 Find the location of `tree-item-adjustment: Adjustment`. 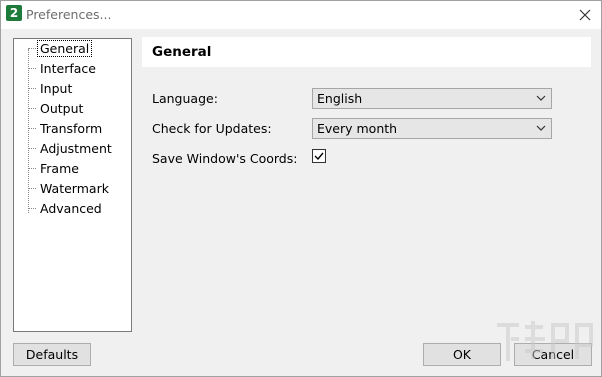

tree-item-adjustment: Adjustment is located at coordinates (71, 149).